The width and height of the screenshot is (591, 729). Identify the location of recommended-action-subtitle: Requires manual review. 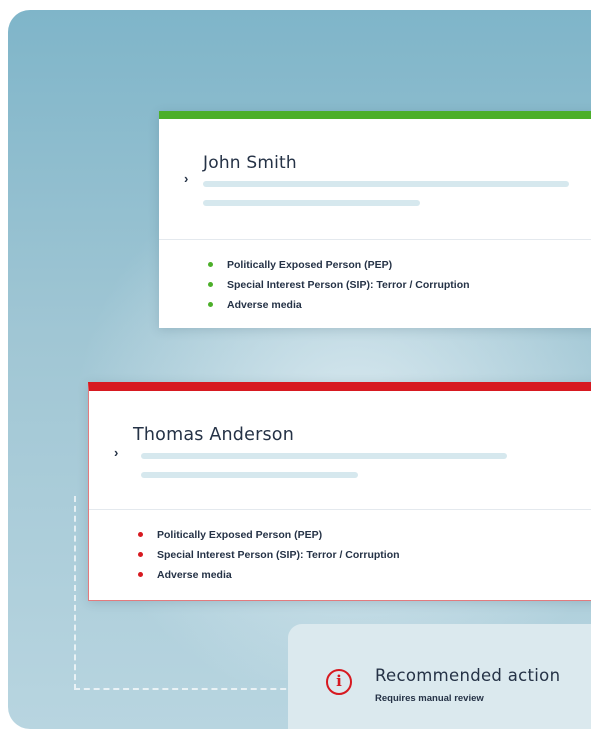
(429, 698).